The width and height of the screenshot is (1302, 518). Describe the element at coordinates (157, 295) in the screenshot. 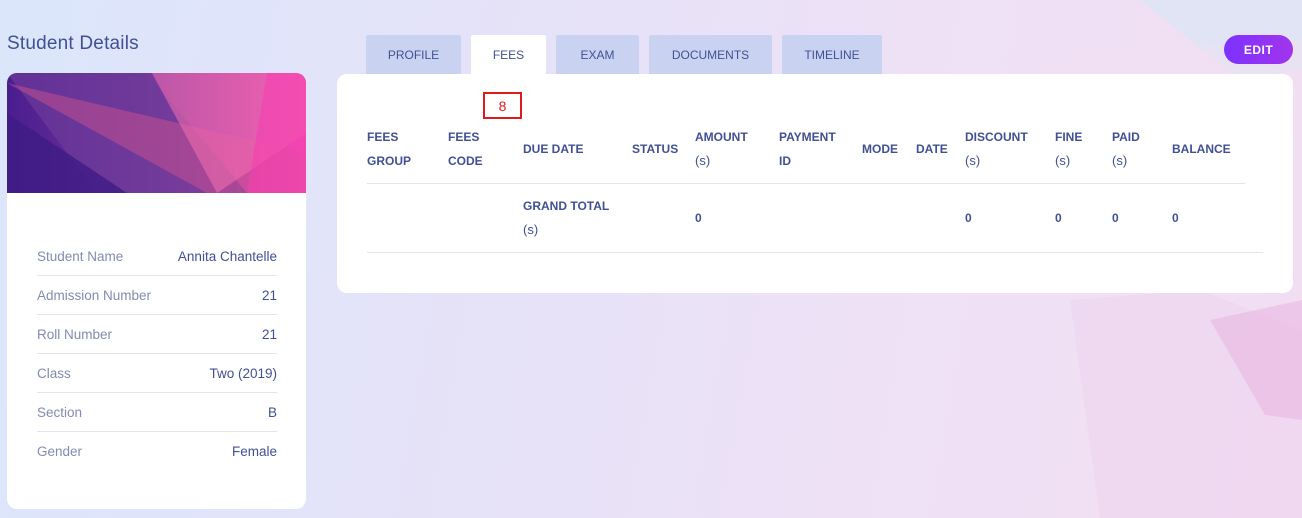

I see `info-row-admission-number: Admission Number 21` at that location.